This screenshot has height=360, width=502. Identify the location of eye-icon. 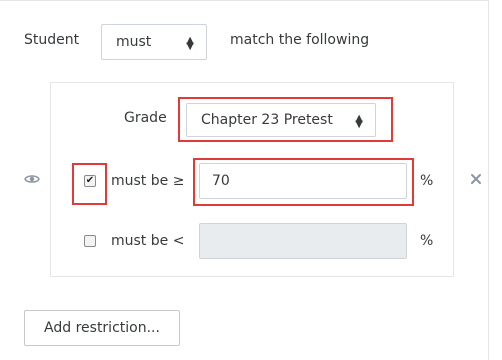
(32, 179).